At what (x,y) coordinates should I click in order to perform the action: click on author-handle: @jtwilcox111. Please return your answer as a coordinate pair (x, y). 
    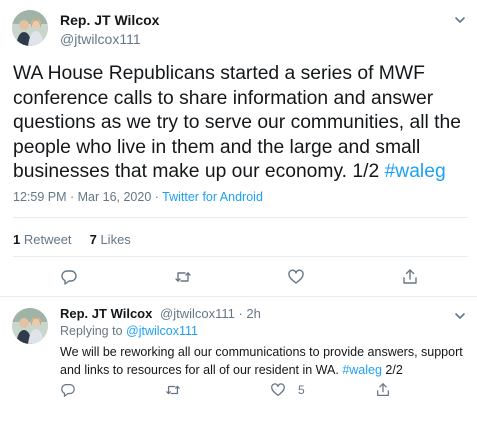
    Looking at the image, I should click on (100, 39).